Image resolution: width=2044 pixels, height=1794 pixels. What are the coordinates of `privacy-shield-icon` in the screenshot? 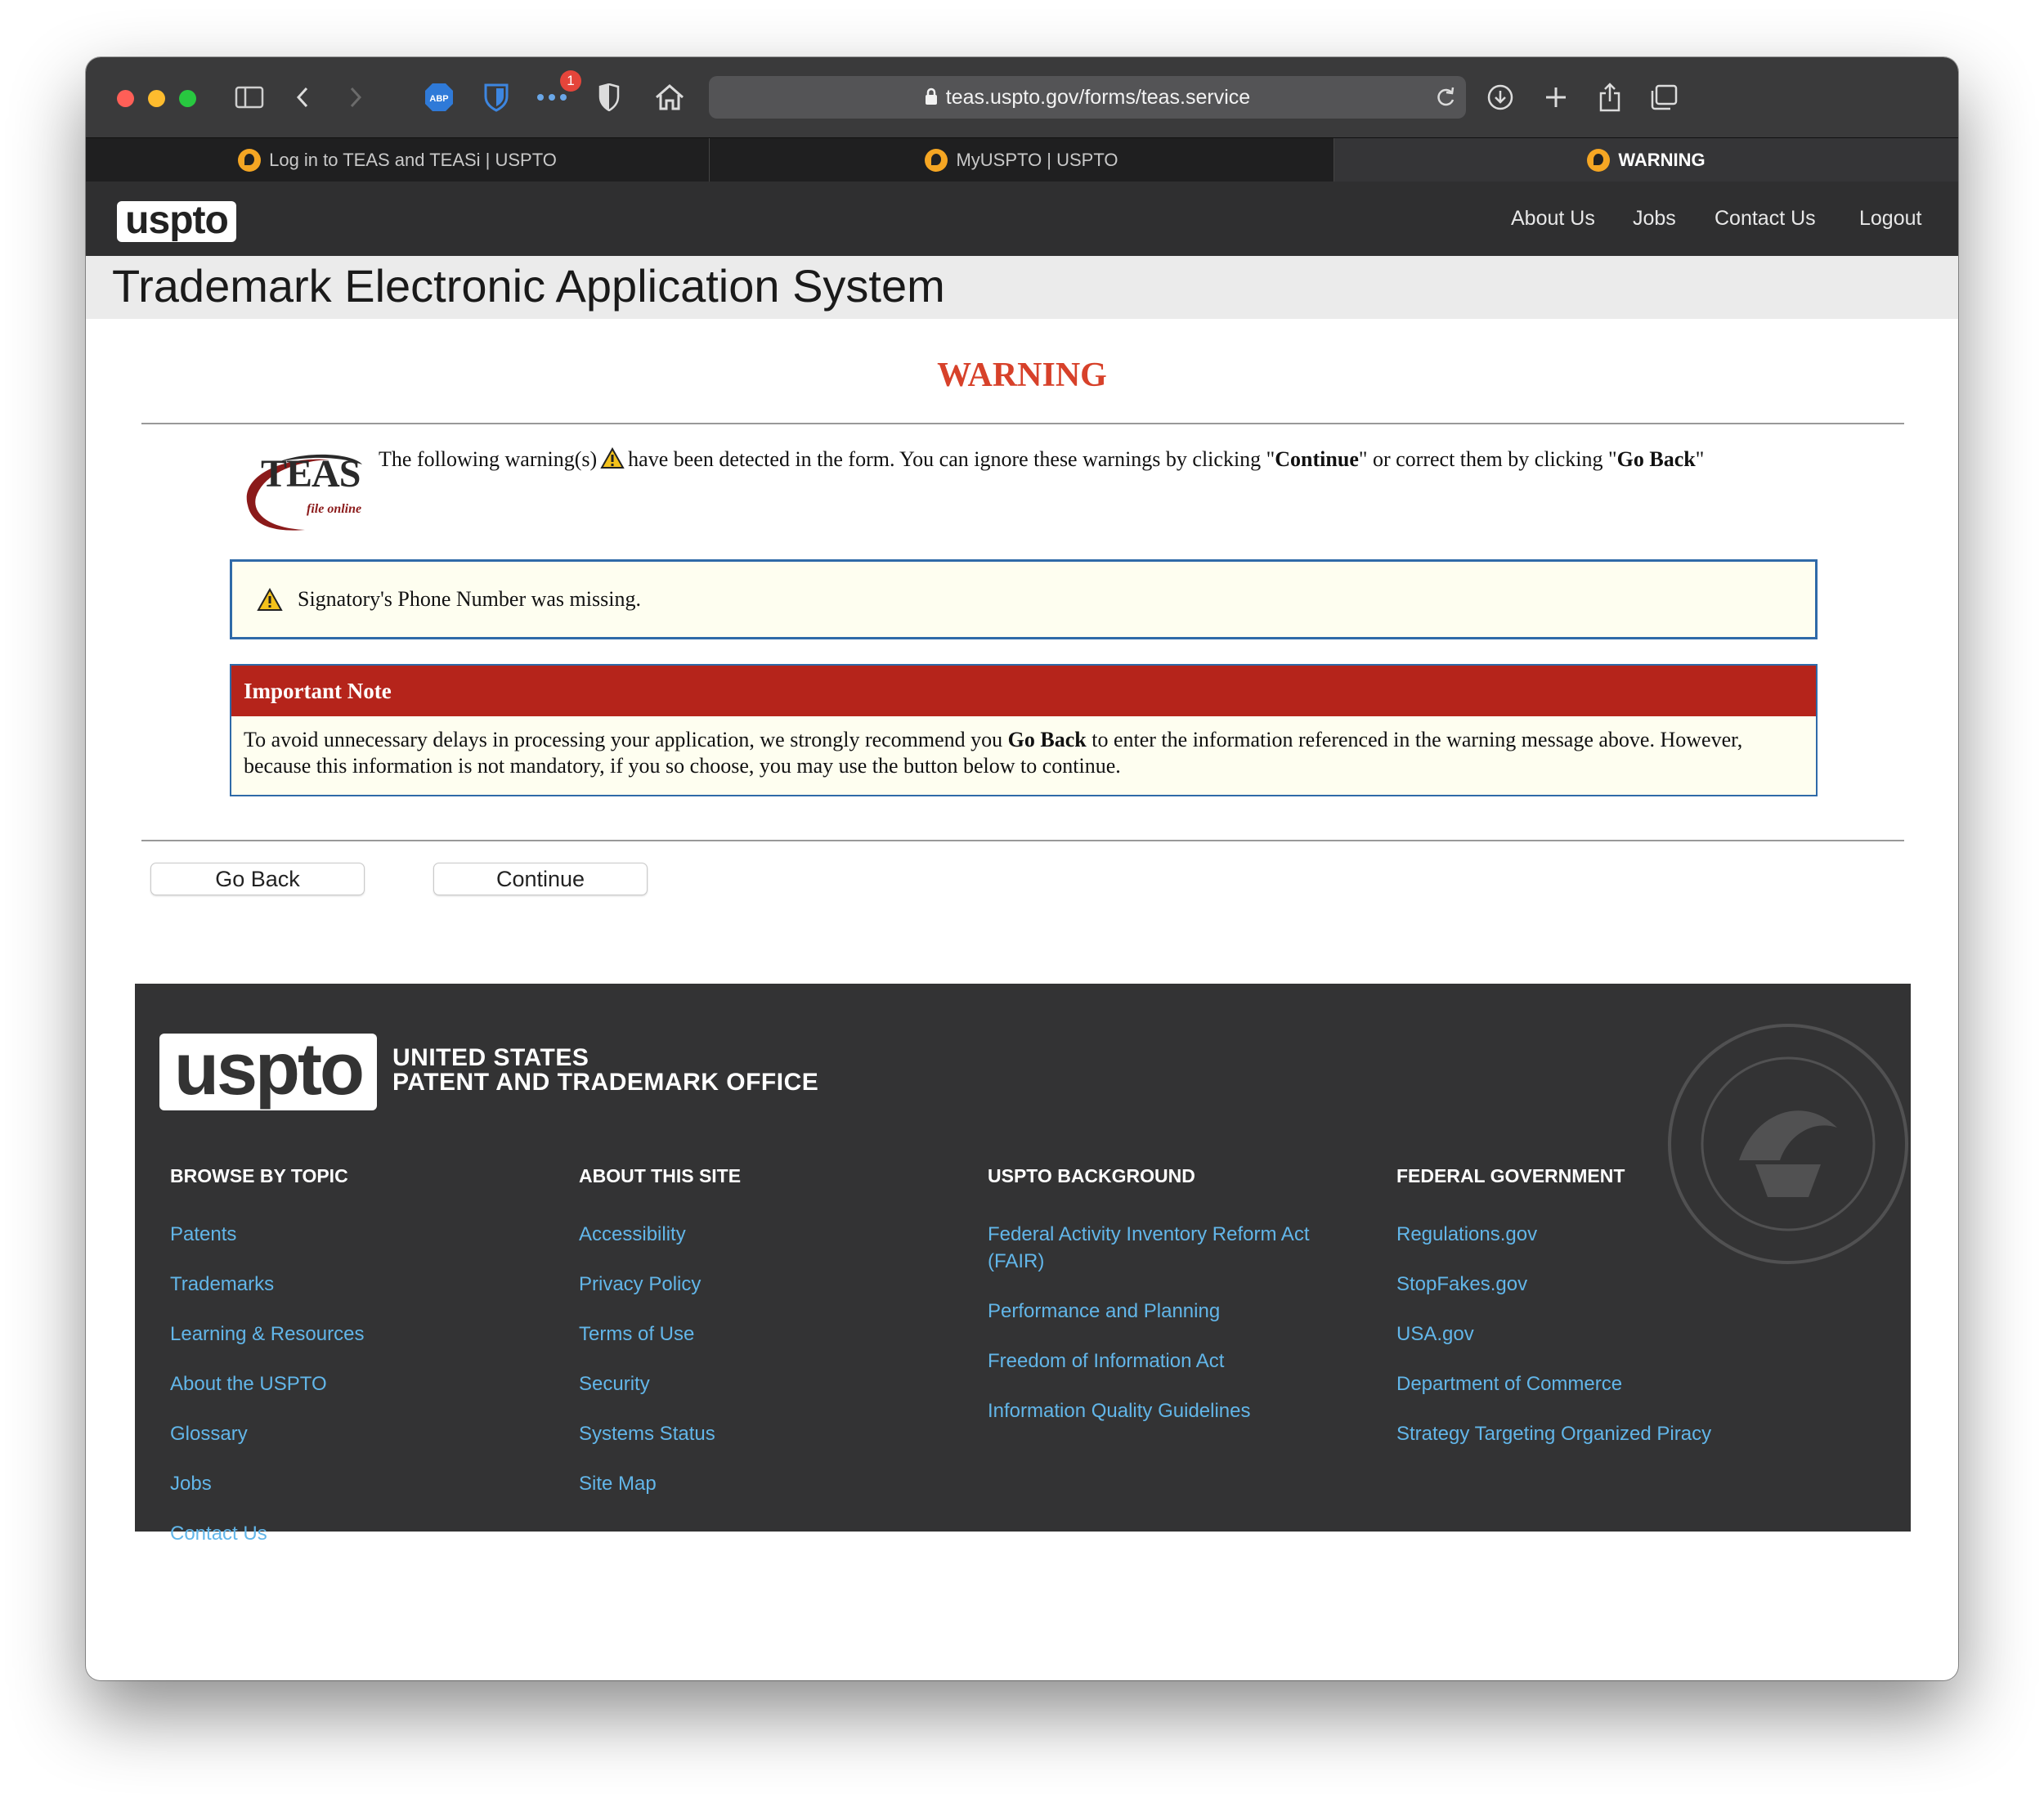 It's located at (609, 97).